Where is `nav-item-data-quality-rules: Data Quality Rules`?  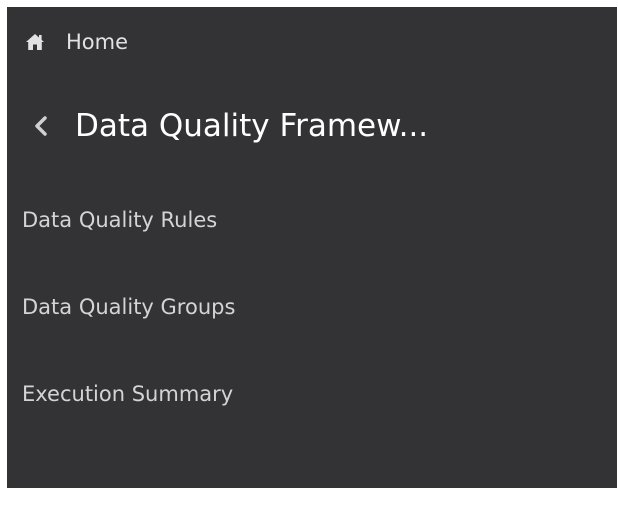
nav-item-data-quality-rules: Data Quality Rules is located at coordinates (119, 220).